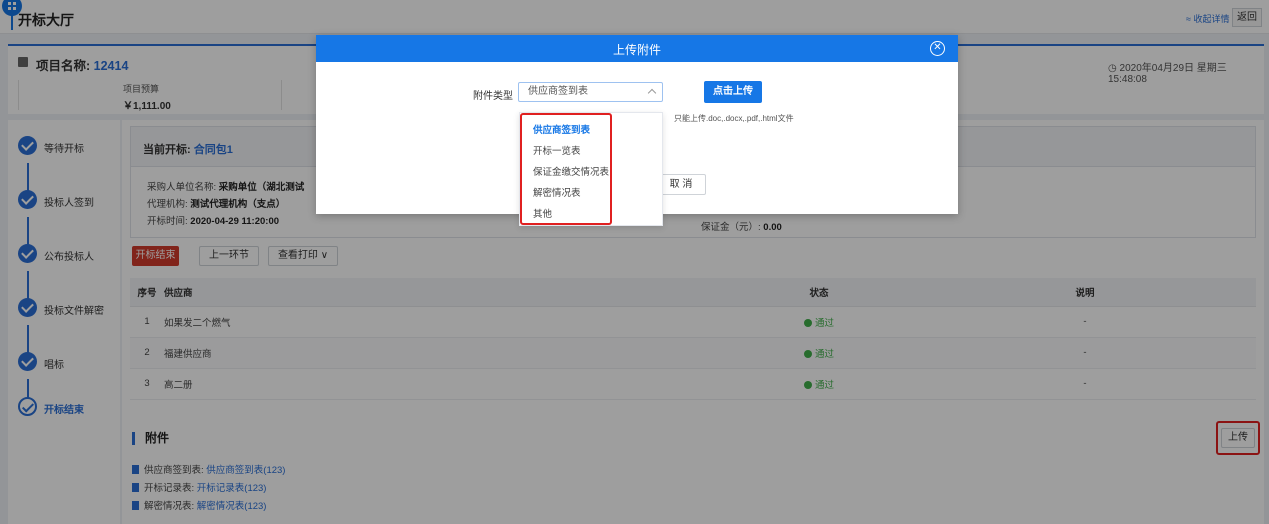  What do you see at coordinates (652, 93) in the screenshot?
I see `chevron-up-icon` at bounding box center [652, 93].